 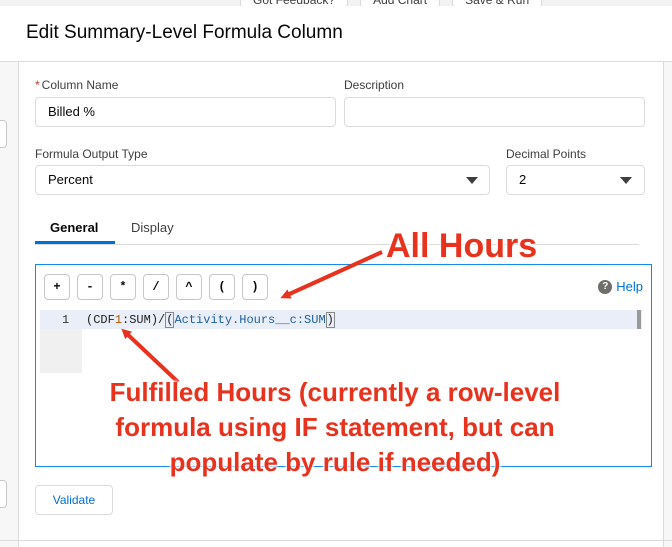 What do you see at coordinates (639, 319) in the screenshot?
I see `scrollbar` at bounding box center [639, 319].